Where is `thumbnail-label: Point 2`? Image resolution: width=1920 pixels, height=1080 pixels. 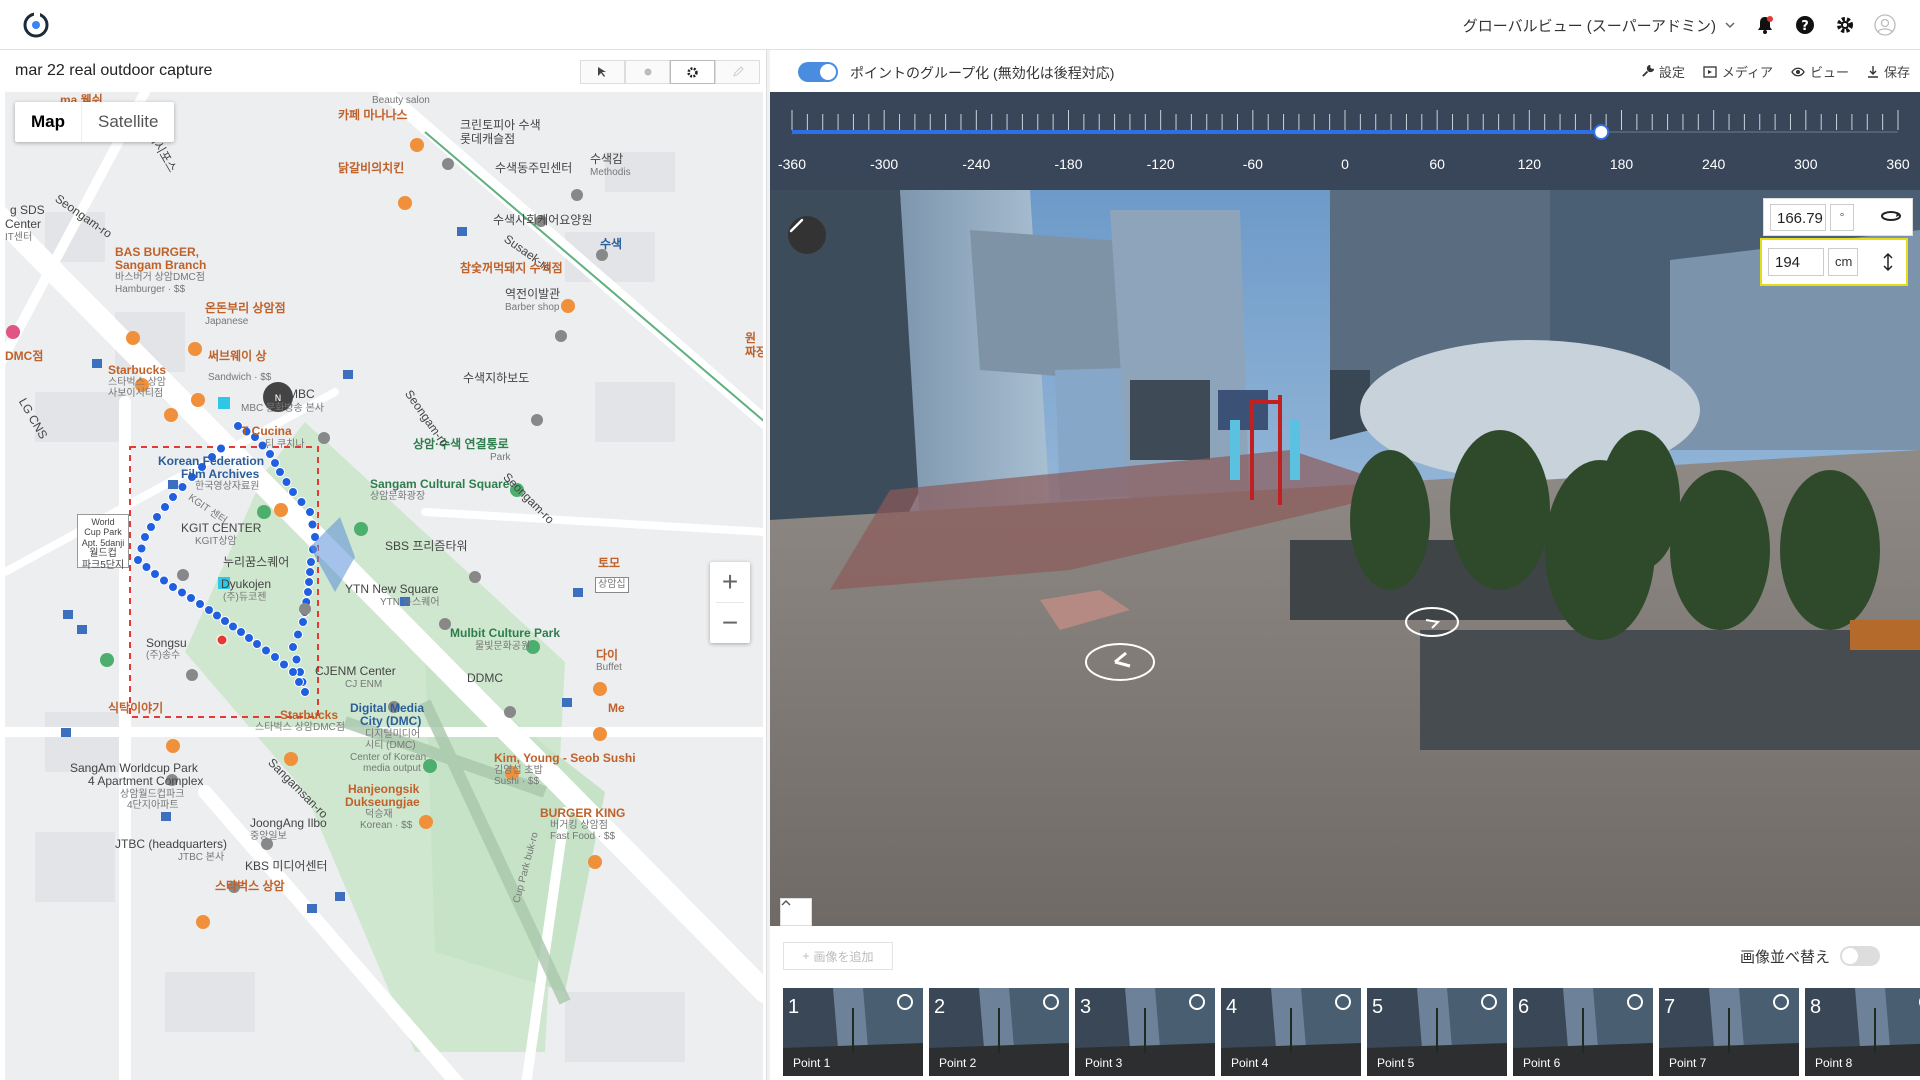
thumbnail-label: Point 2 is located at coordinates (958, 1063).